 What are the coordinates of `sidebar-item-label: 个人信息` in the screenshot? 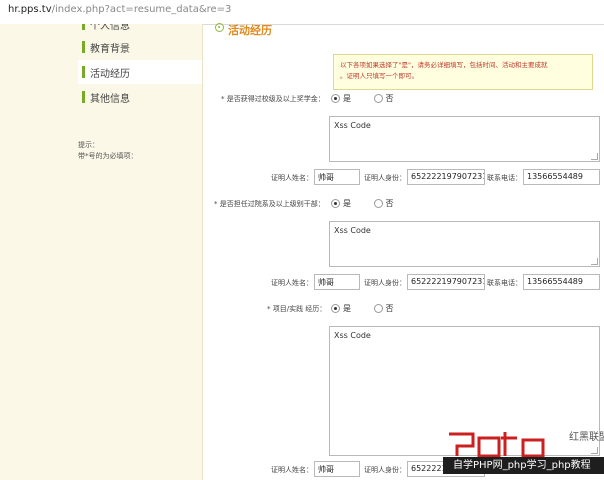 It's located at (110, 28).